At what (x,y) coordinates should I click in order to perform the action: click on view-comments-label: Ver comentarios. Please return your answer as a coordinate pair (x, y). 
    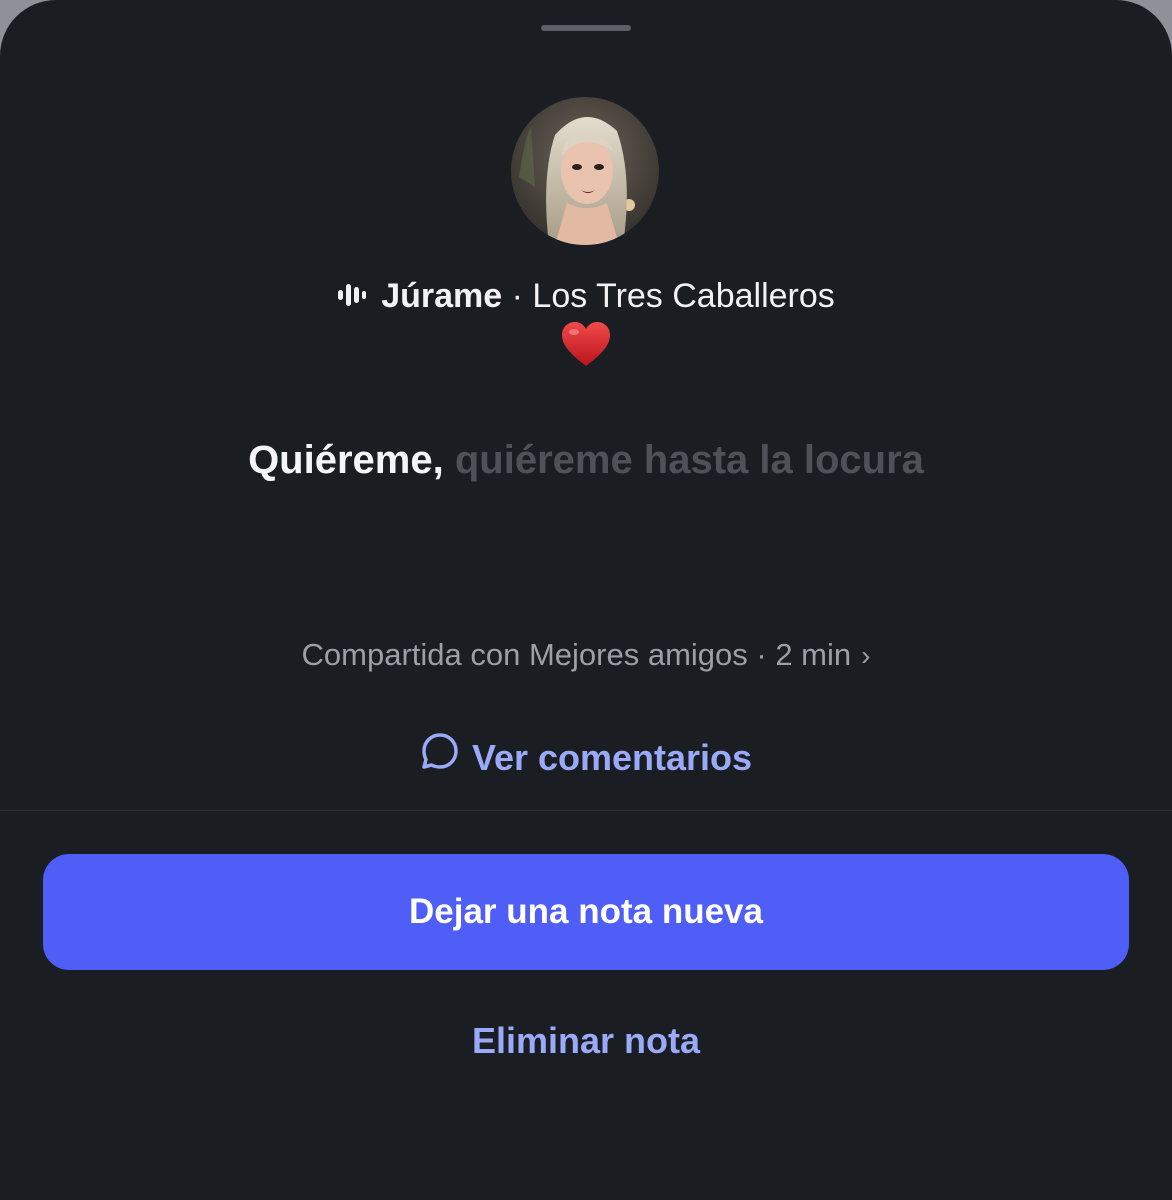
    Looking at the image, I should click on (612, 757).